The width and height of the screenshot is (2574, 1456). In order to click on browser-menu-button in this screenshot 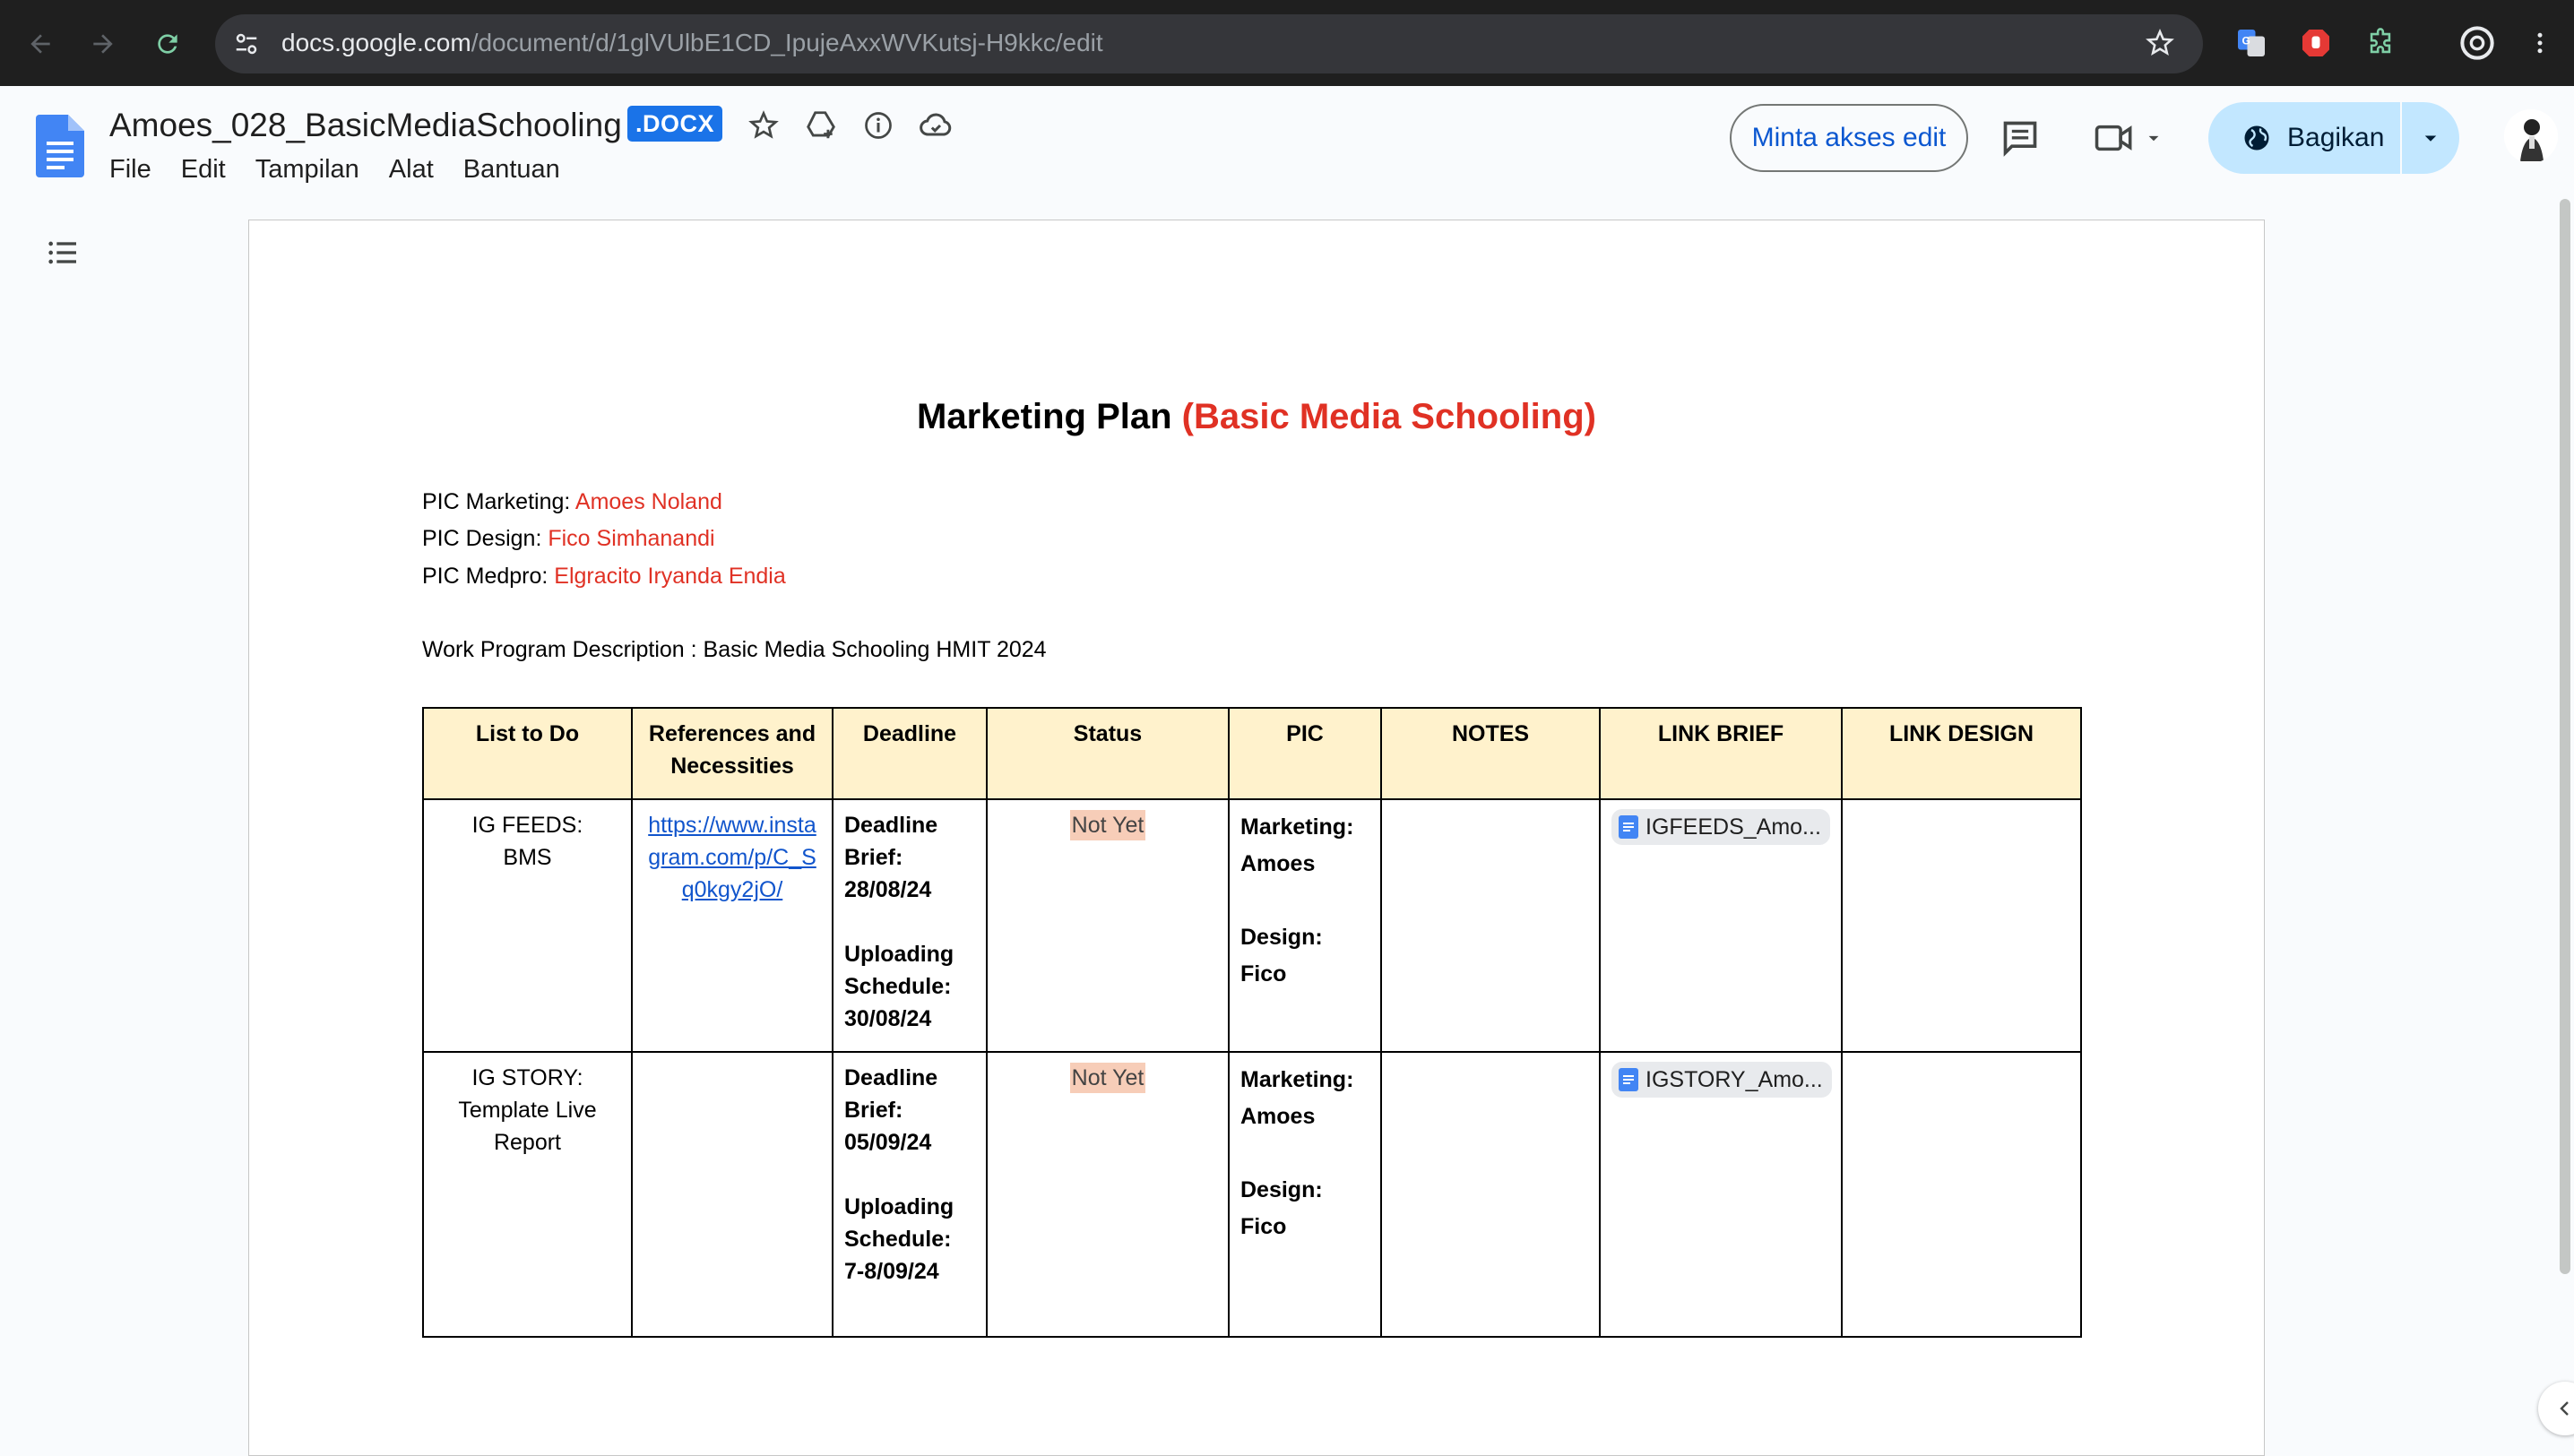, I will do `click(2539, 44)`.